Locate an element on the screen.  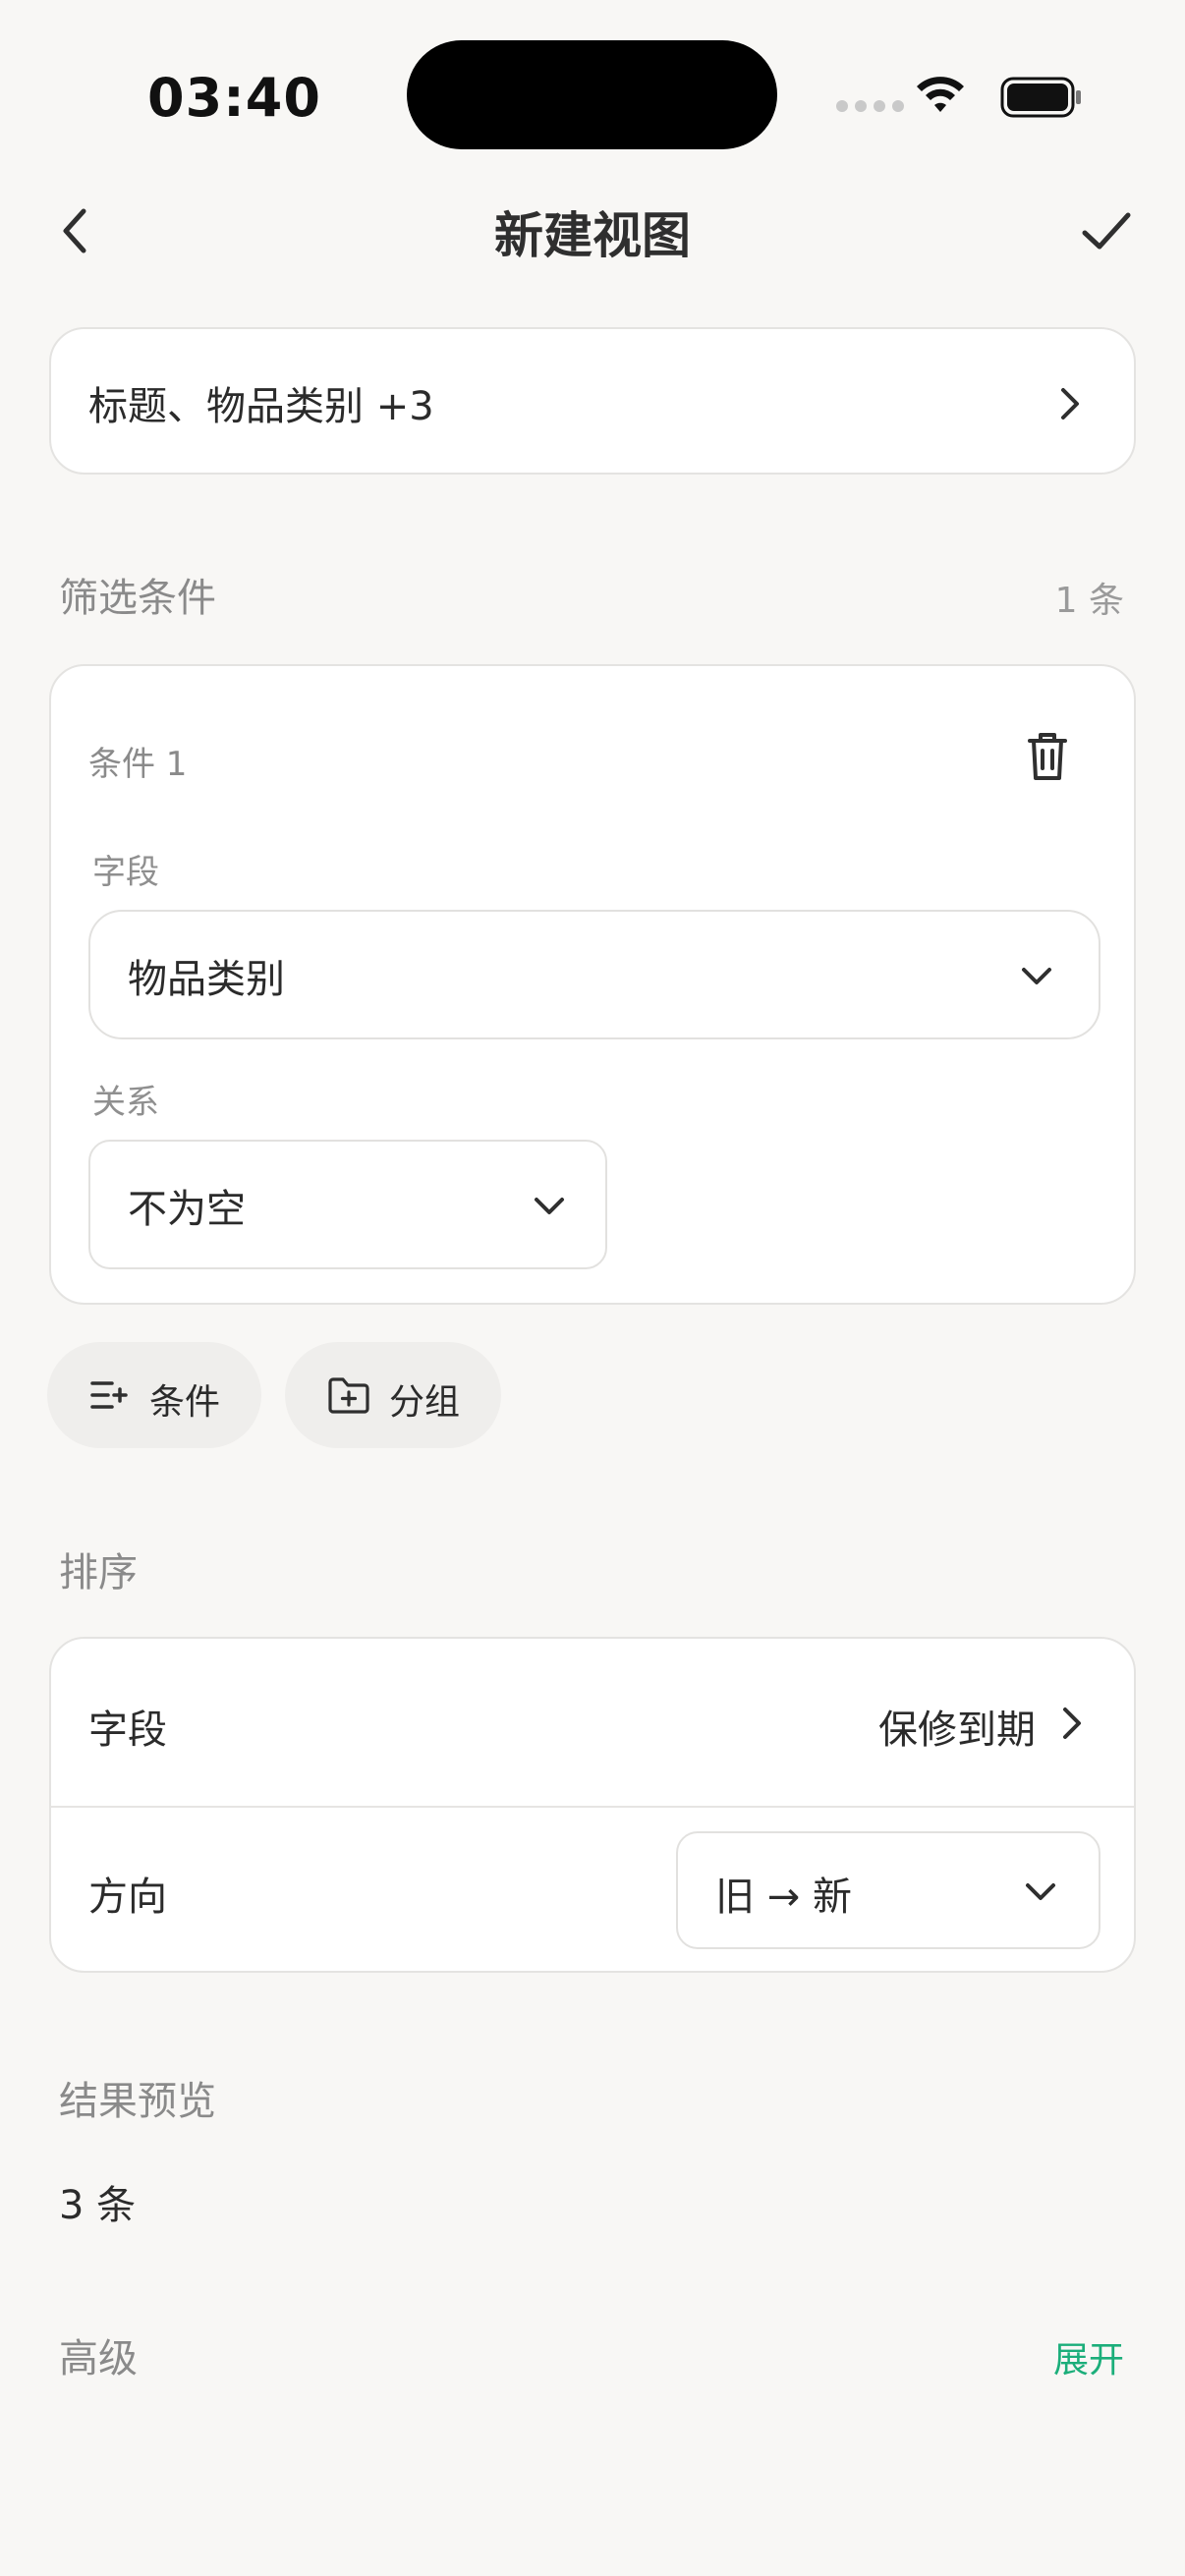
battery-icon is located at coordinates (1041, 97).